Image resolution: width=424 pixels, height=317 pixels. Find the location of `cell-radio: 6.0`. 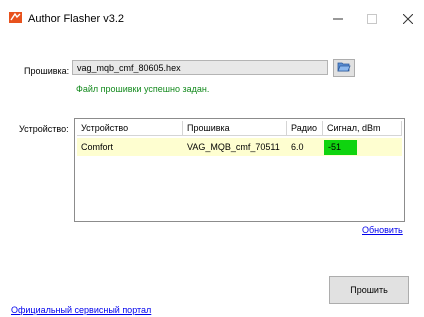

cell-radio: 6.0 is located at coordinates (297, 147).